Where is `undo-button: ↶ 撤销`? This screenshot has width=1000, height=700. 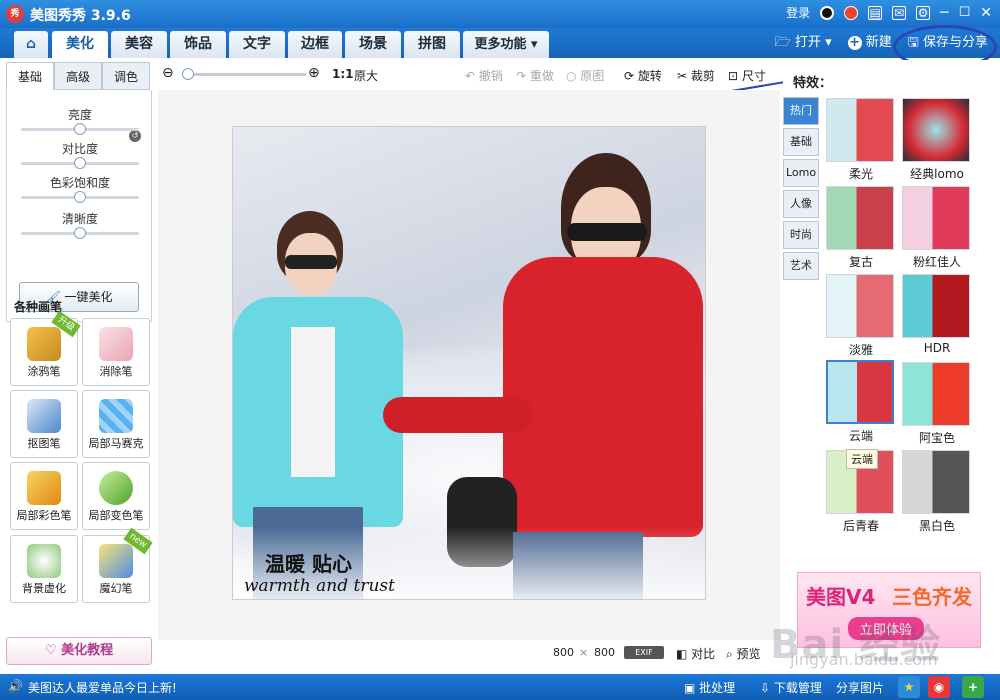 undo-button: ↶ 撤销 is located at coordinates (484, 75).